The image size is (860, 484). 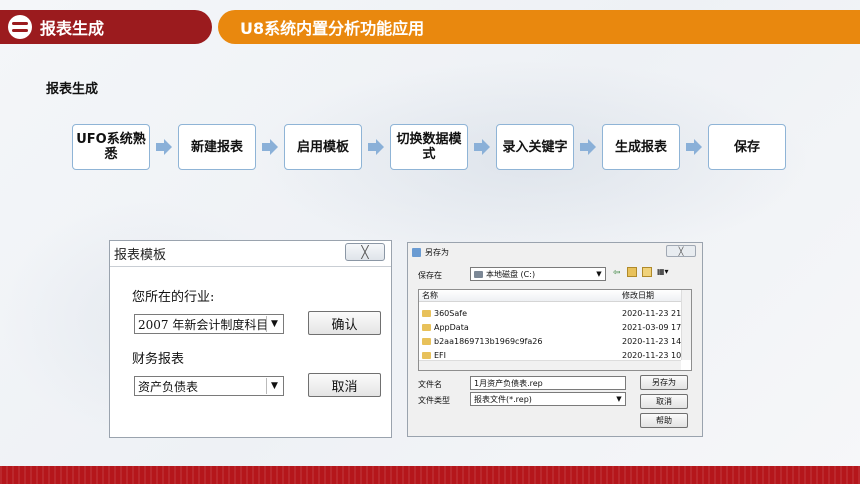 What do you see at coordinates (617, 273) in the screenshot?
I see `back-icon: ⇦` at bounding box center [617, 273].